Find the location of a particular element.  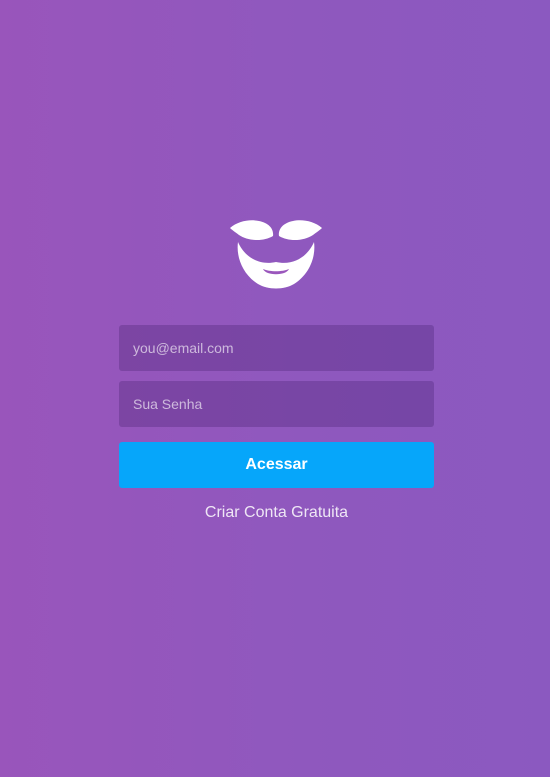

password-input is located at coordinates (276, 404).